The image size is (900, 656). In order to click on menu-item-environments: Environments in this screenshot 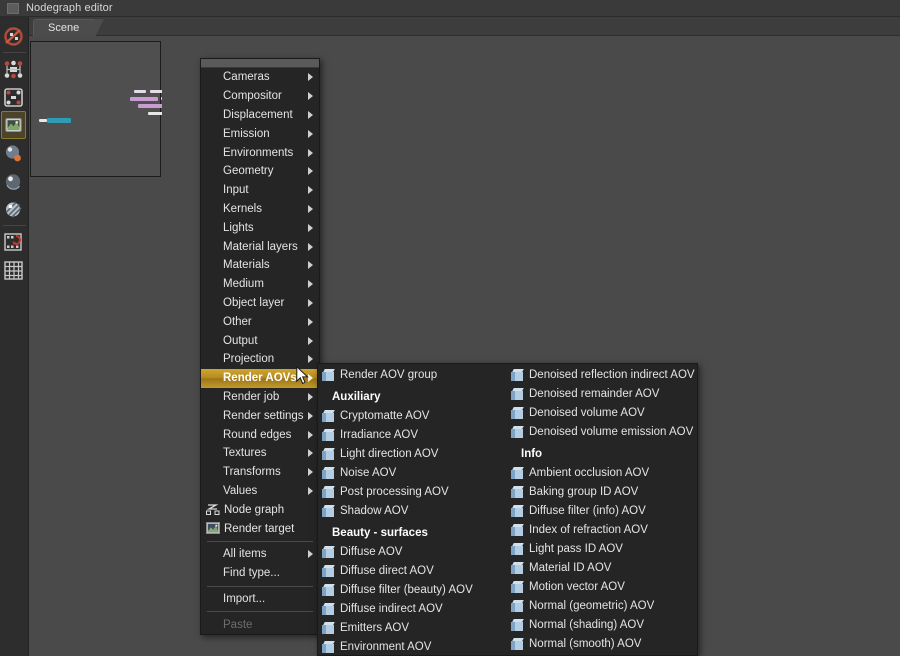, I will do `click(260, 152)`.